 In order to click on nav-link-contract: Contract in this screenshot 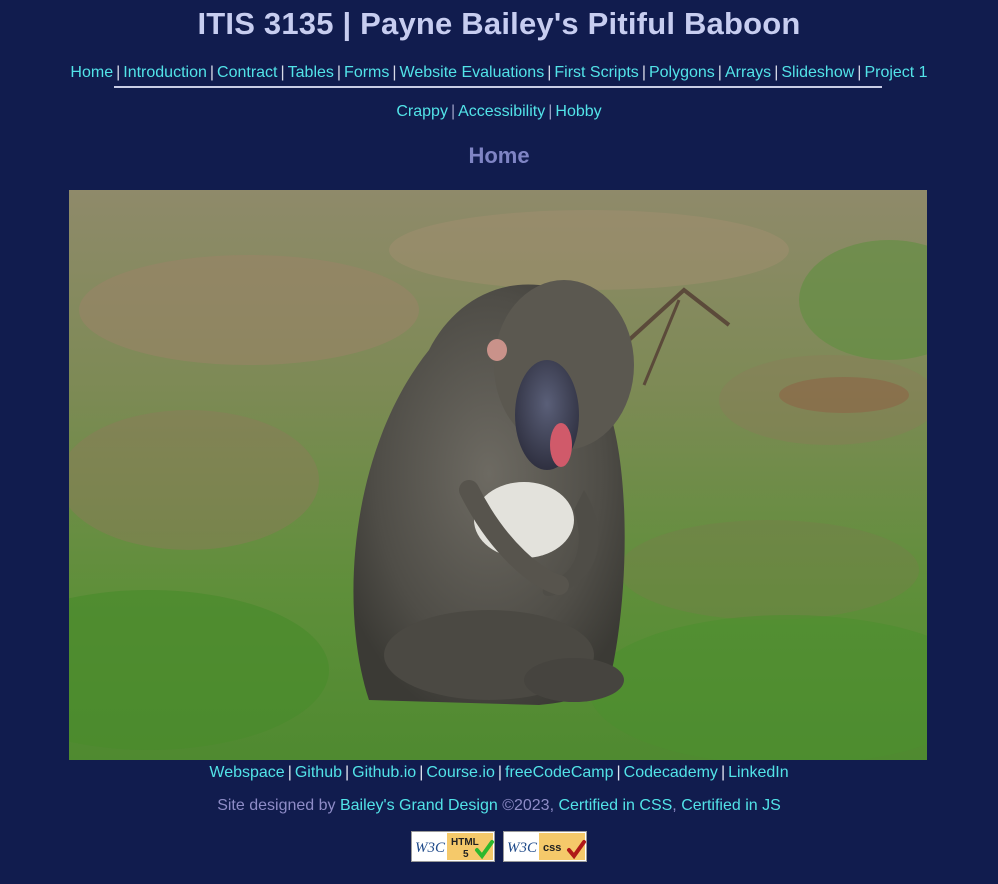, I will do `click(247, 72)`.